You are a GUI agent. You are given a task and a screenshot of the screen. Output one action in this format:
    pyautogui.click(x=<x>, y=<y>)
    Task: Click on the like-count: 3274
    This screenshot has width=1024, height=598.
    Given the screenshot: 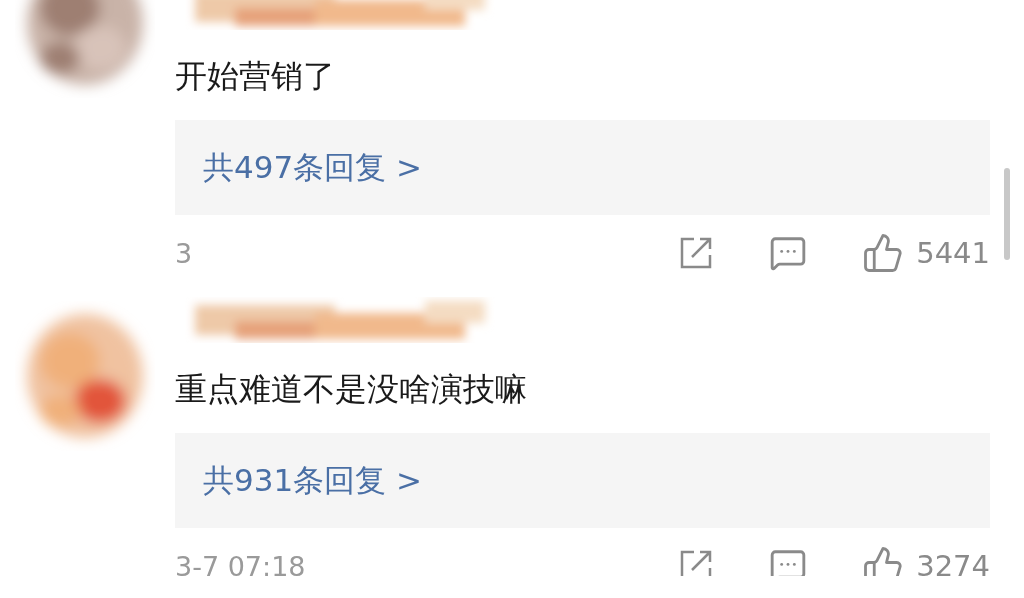 What is the action you would take?
    pyautogui.click(x=953, y=562)
    